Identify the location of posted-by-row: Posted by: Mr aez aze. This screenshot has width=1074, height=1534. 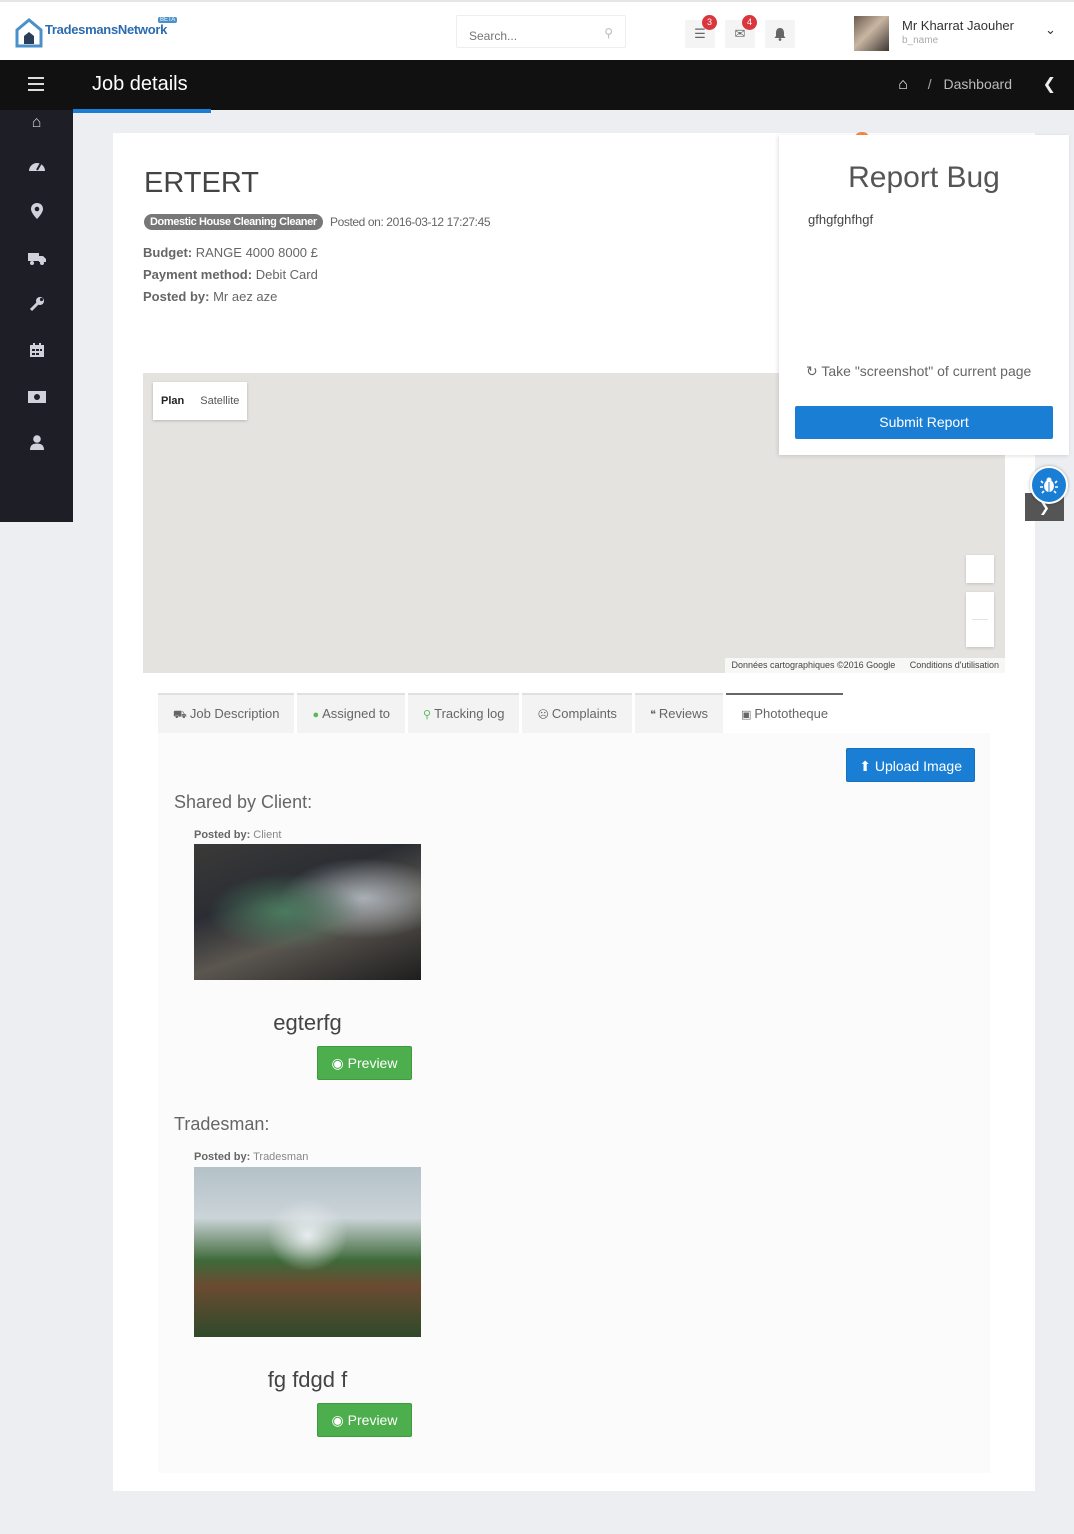
(210, 296).